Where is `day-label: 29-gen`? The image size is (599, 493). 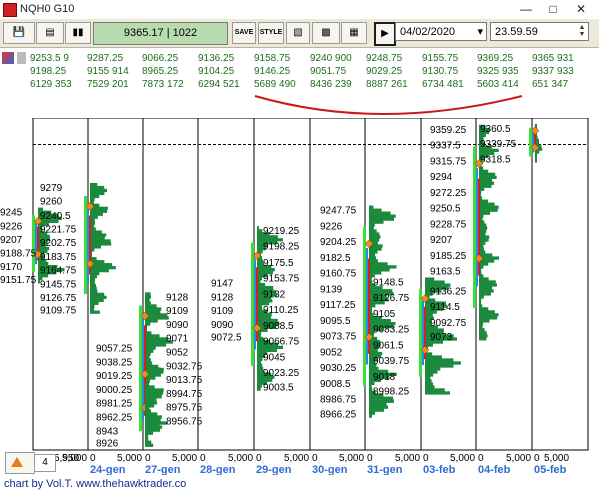 day-label: 29-gen is located at coordinates (274, 469).